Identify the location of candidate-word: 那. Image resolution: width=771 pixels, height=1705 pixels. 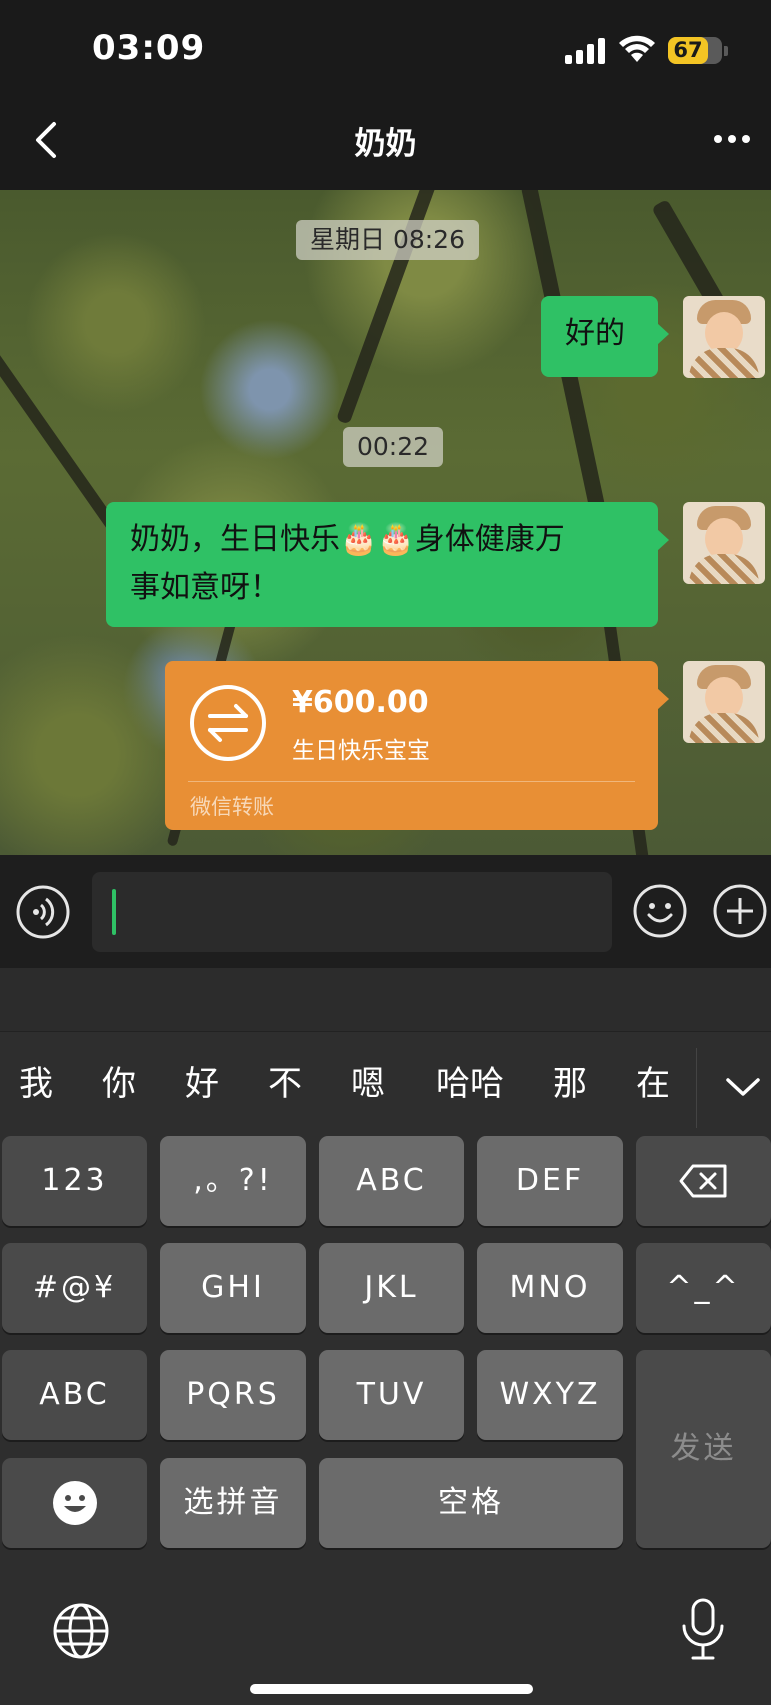
(570, 1084).